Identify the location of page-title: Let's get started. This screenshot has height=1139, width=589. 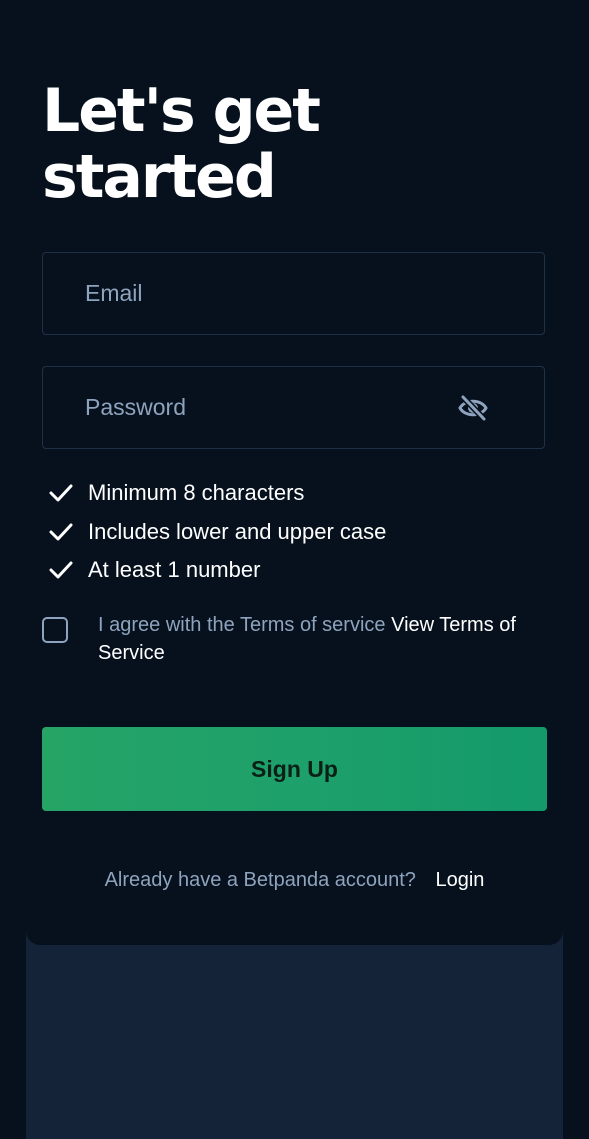
(292, 144).